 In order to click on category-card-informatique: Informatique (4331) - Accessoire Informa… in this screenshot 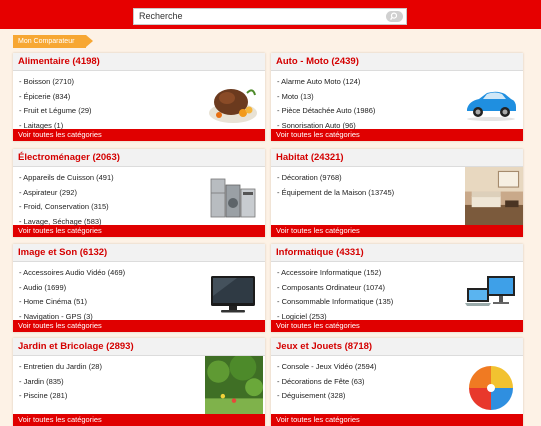, I will do `click(397, 288)`.